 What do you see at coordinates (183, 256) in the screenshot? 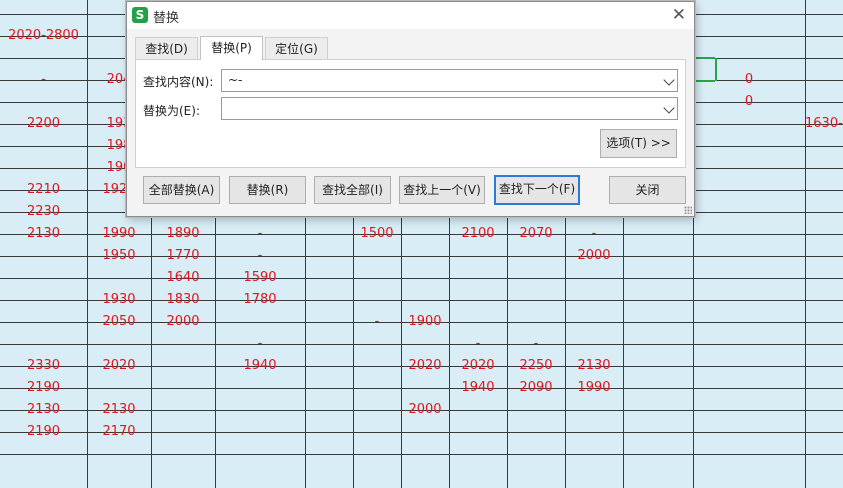
I see `sheet-cell: 1770` at bounding box center [183, 256].